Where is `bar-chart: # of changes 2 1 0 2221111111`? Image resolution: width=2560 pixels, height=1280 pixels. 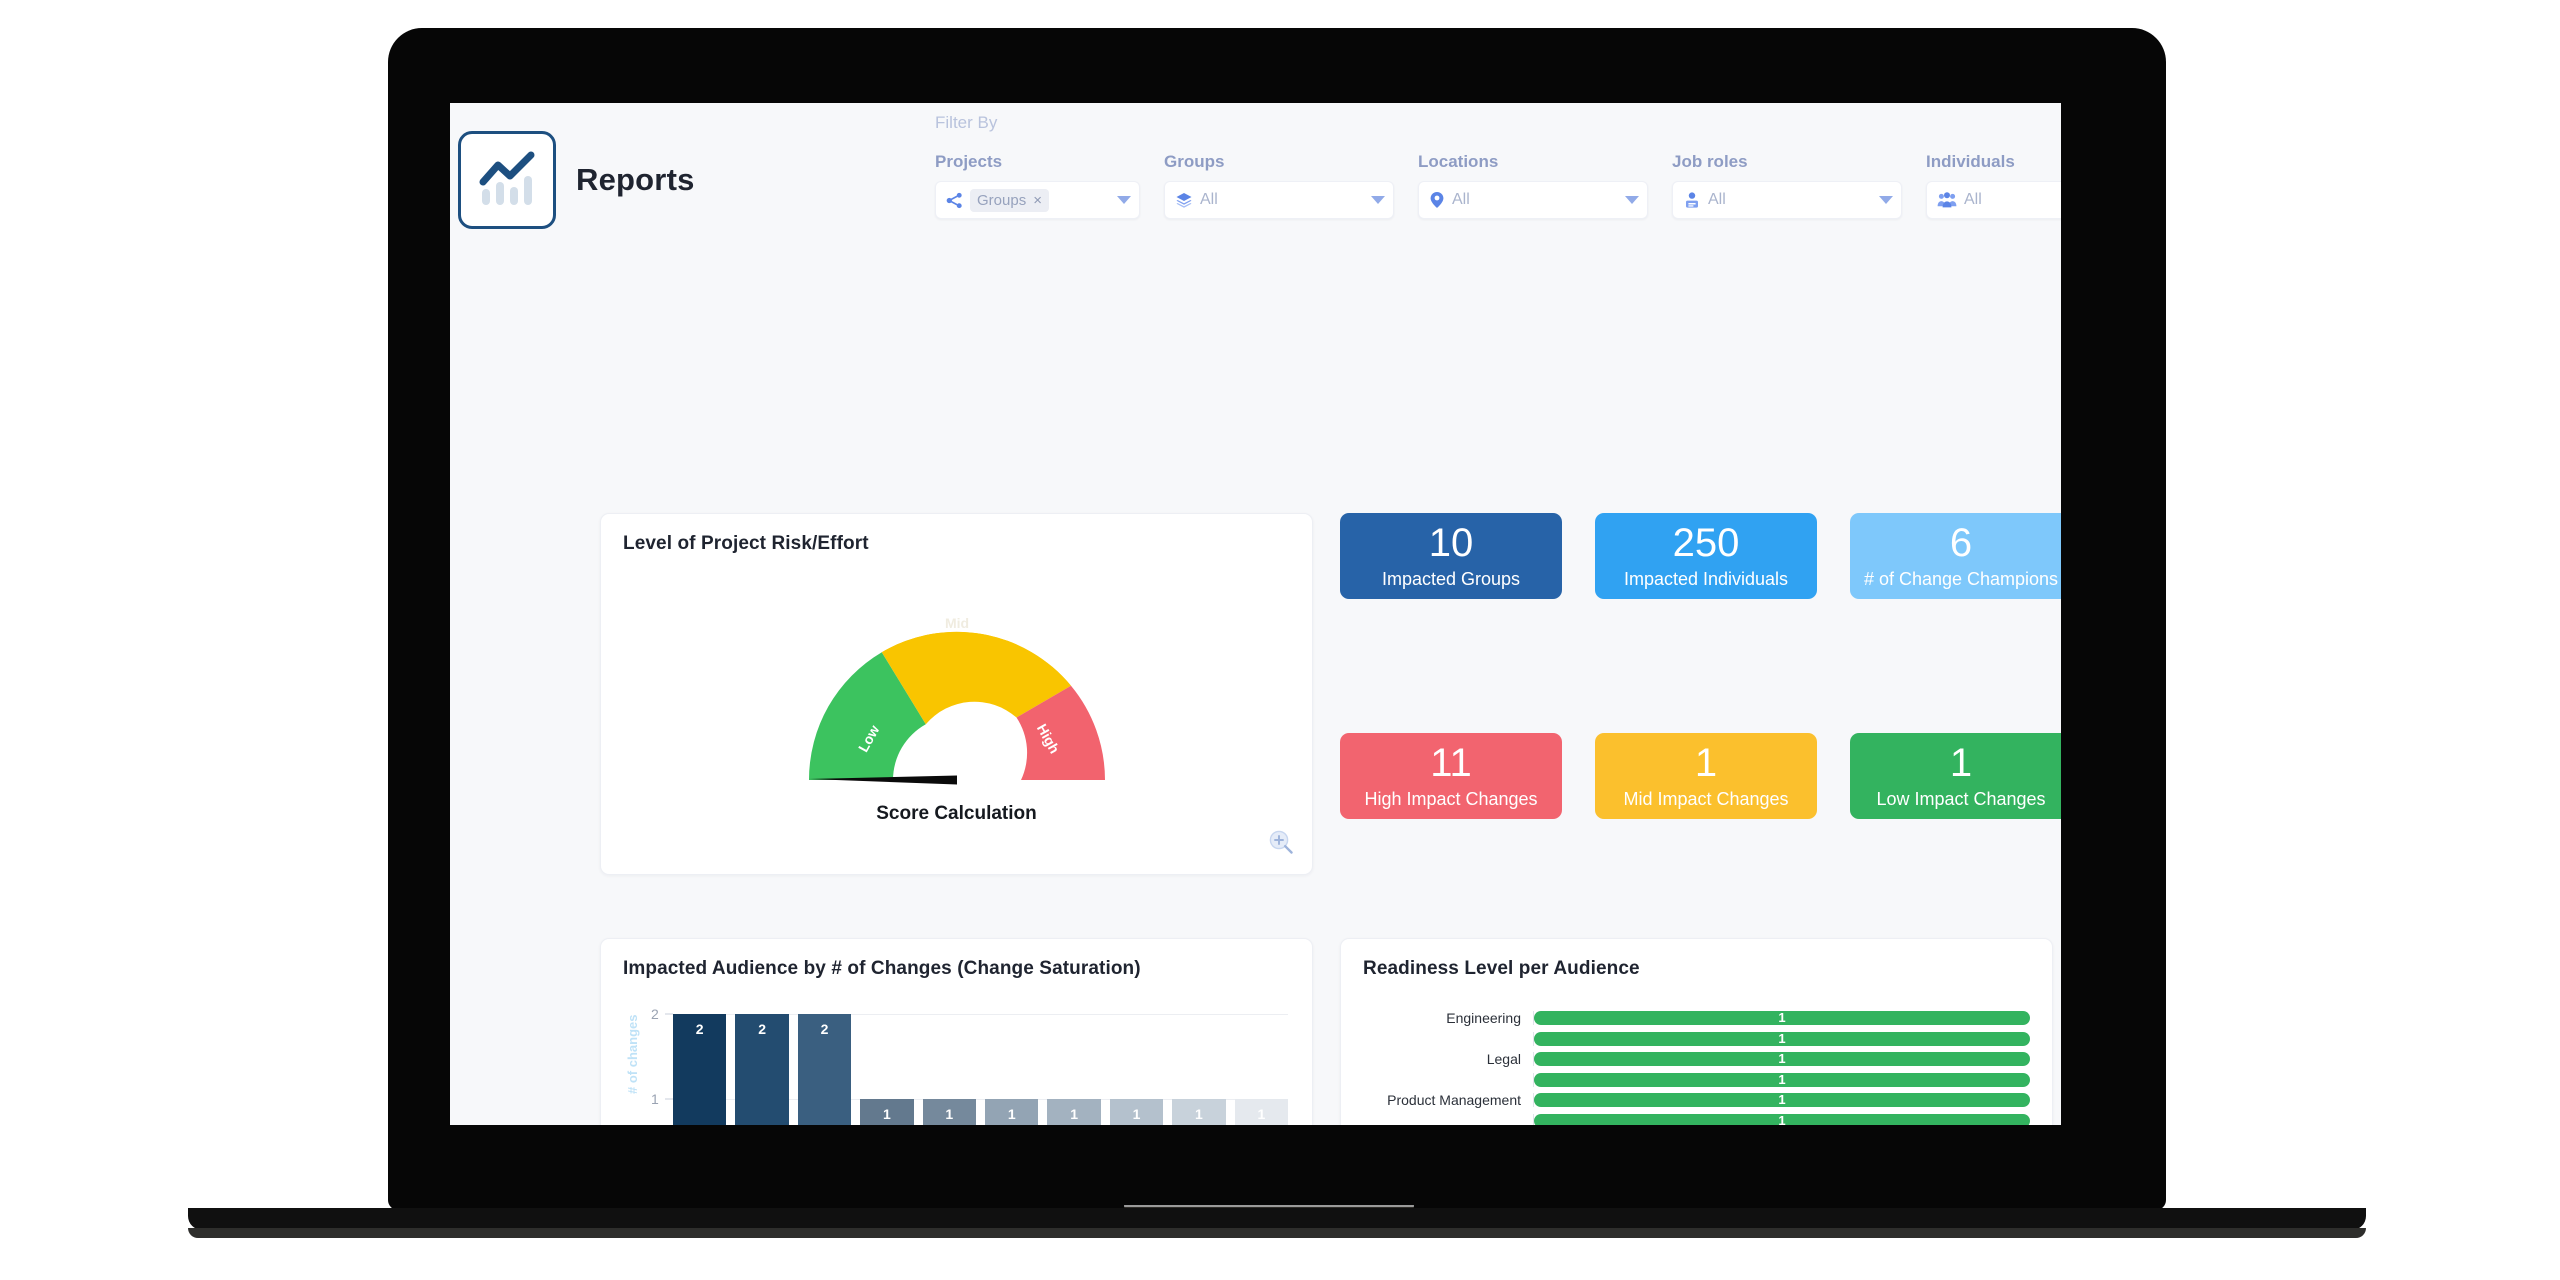 bar-chart: # of changes 2 1 0 2221111111 is located at coordinates (956, 1065).